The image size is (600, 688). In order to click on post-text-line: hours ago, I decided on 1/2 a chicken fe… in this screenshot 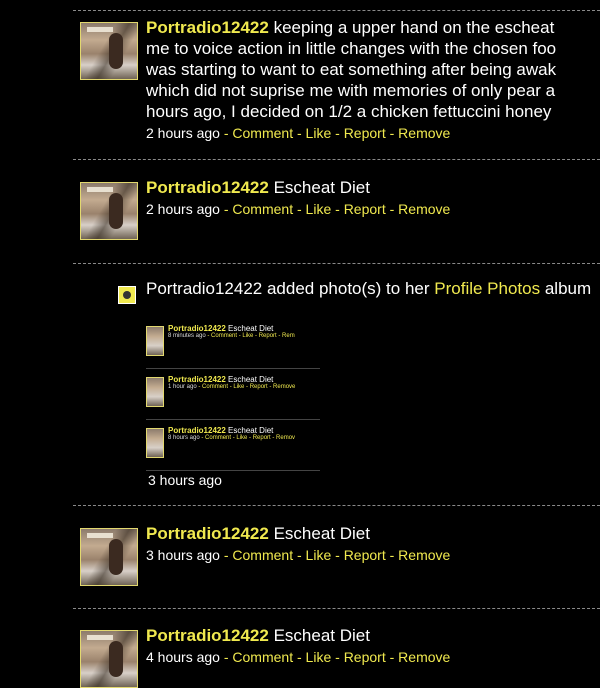, I will do `click(349, 111)`.